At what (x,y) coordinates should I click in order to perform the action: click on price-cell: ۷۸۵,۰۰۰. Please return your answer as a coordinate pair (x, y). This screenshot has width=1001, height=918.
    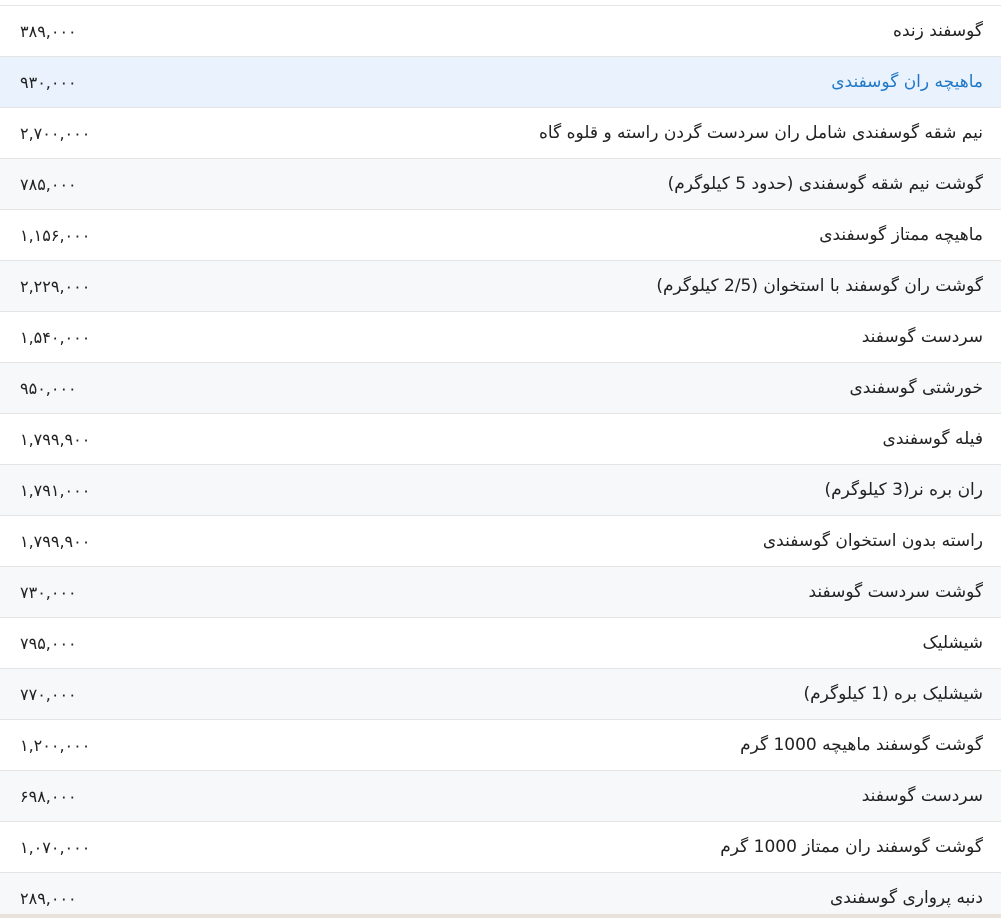
    Looking at the image, I should click on (48, 184).